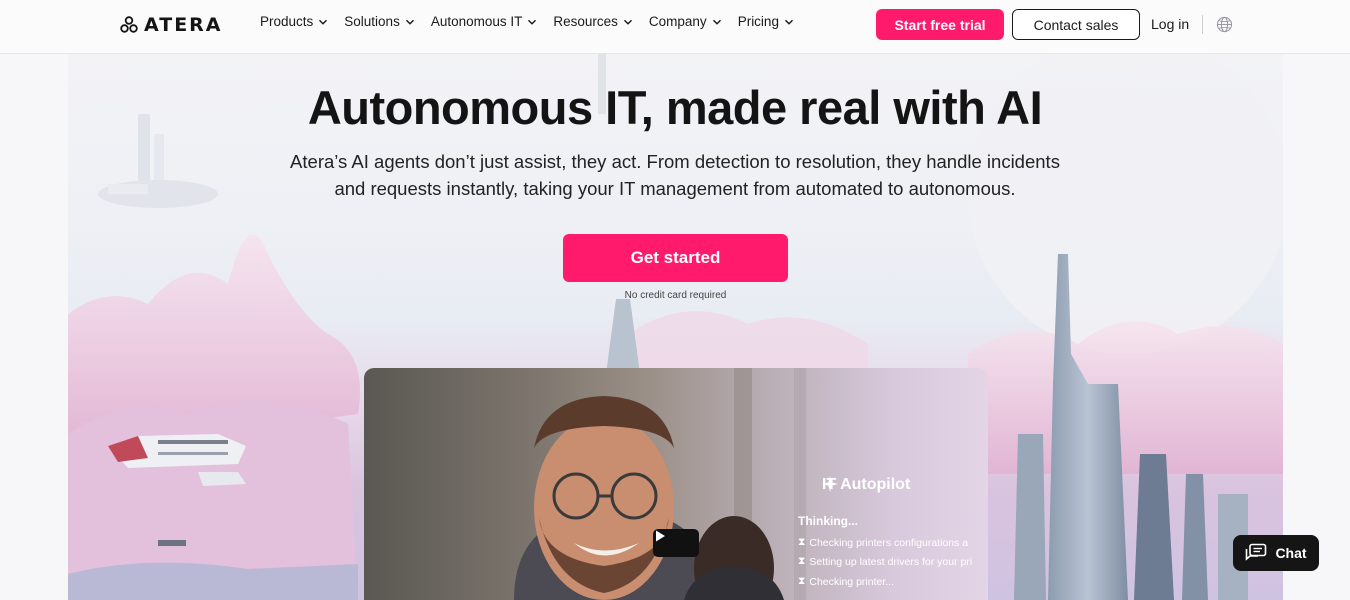 This screenshot has height=600, width=1350. Describe the element at coordinates (372, 21) in the screenshot. I see `menu-label: Solutions` at that location.